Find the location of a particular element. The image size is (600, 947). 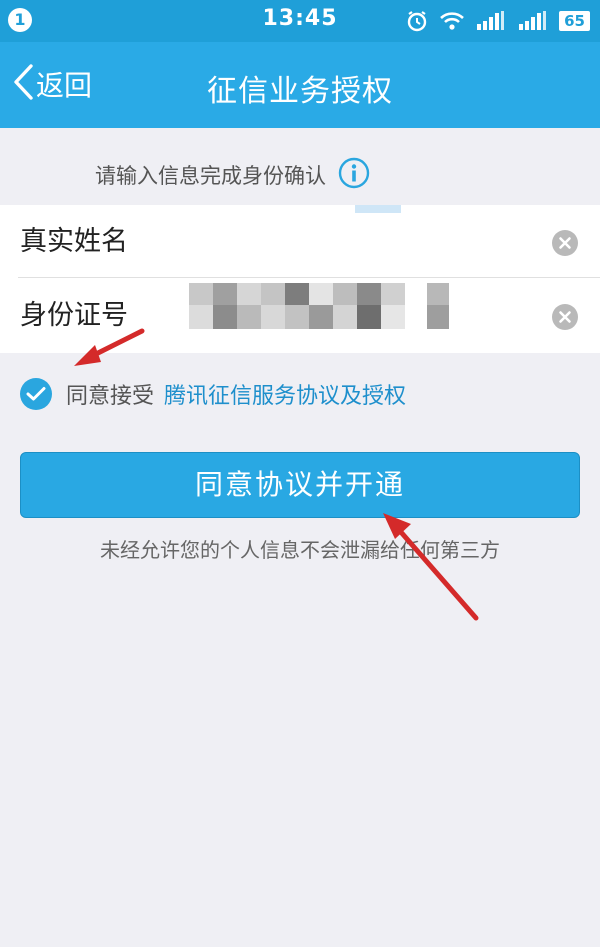

checkmark-icon is located at coordinates (36, 394).